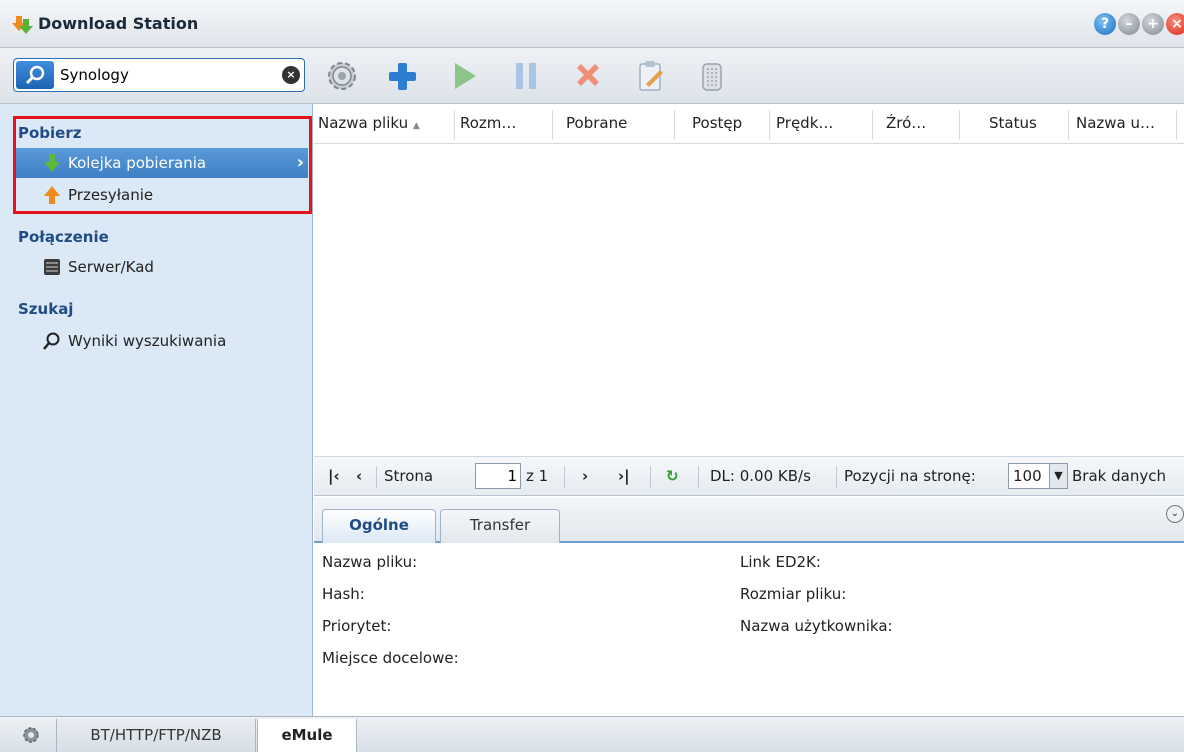 This screenshot has width=1184, height=752. Describe the element at coordinates (402, 76) in the screenshot. I see `add-icon` at that location.